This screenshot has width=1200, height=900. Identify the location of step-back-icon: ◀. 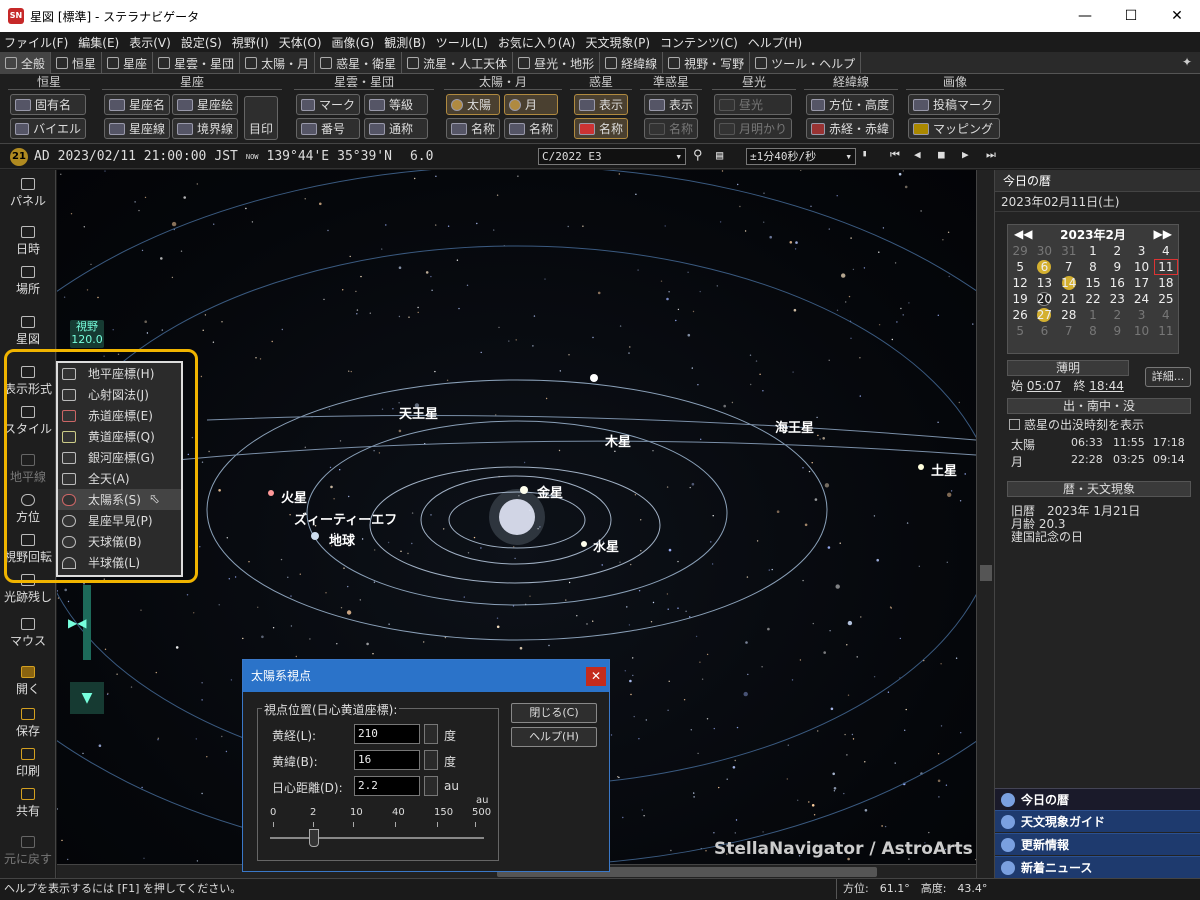
(917, 154).